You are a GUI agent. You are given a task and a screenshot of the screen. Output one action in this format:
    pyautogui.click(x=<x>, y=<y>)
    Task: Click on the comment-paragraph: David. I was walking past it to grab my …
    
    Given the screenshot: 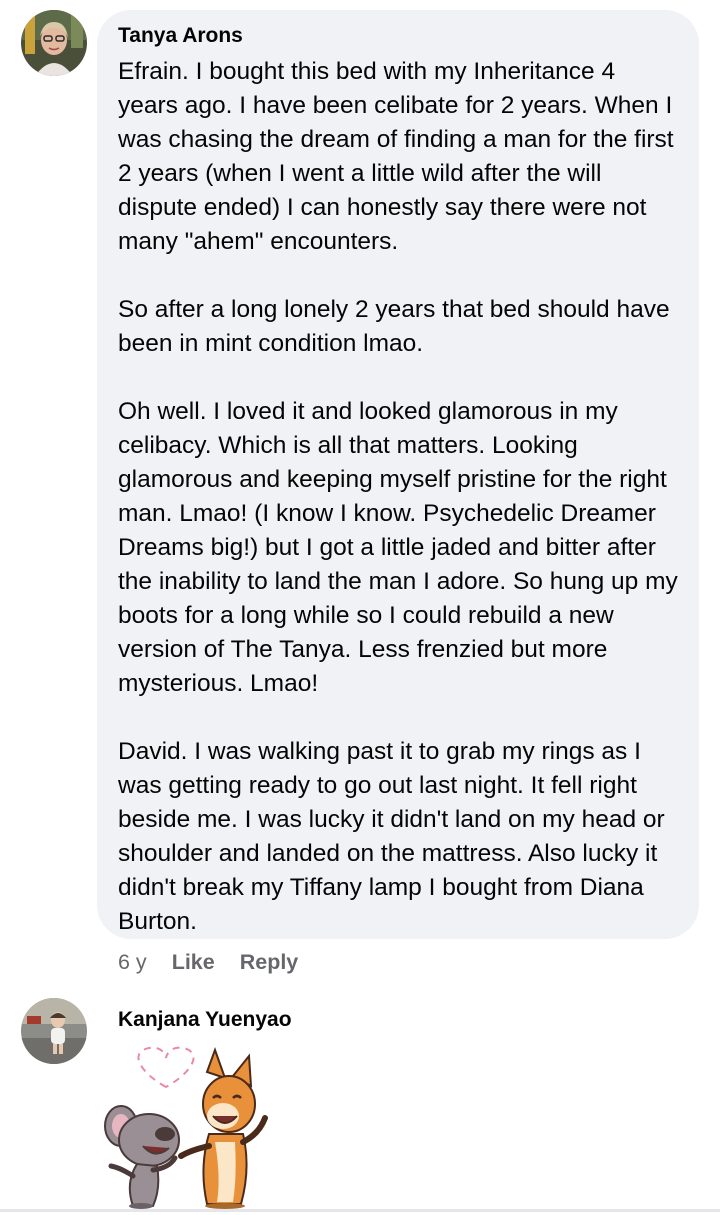 What is the action you would take?
    pyautogui.click(x=391, y=836)
    